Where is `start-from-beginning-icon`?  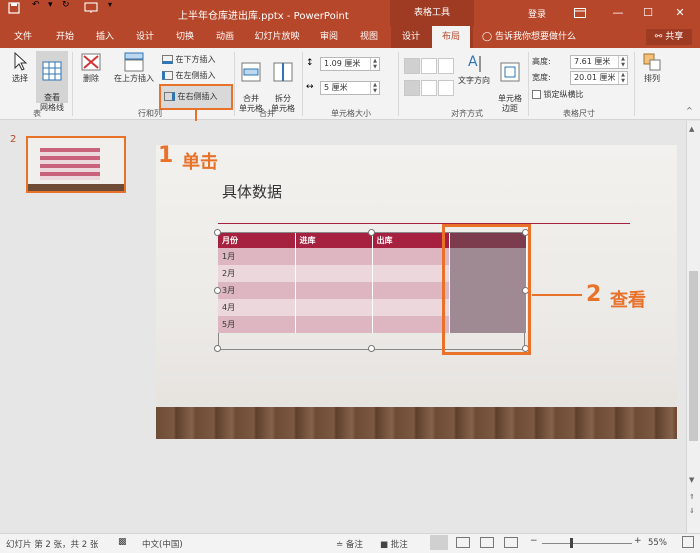 start-from-beginning-icon is located at coordinates (91, 8).